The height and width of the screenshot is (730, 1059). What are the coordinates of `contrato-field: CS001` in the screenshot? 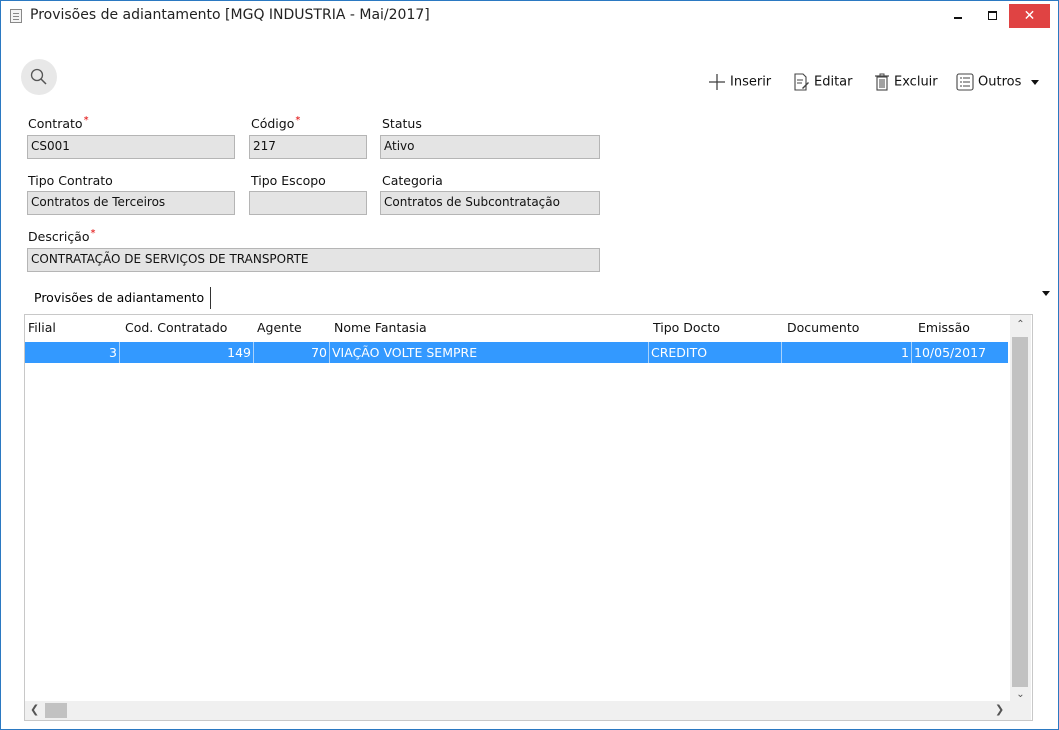 It's located at (131, 147).